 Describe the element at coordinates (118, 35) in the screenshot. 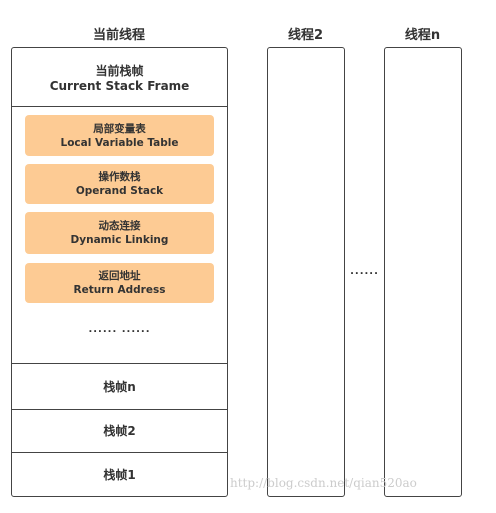

I see `current-thread-title: 当前线程` at that location.